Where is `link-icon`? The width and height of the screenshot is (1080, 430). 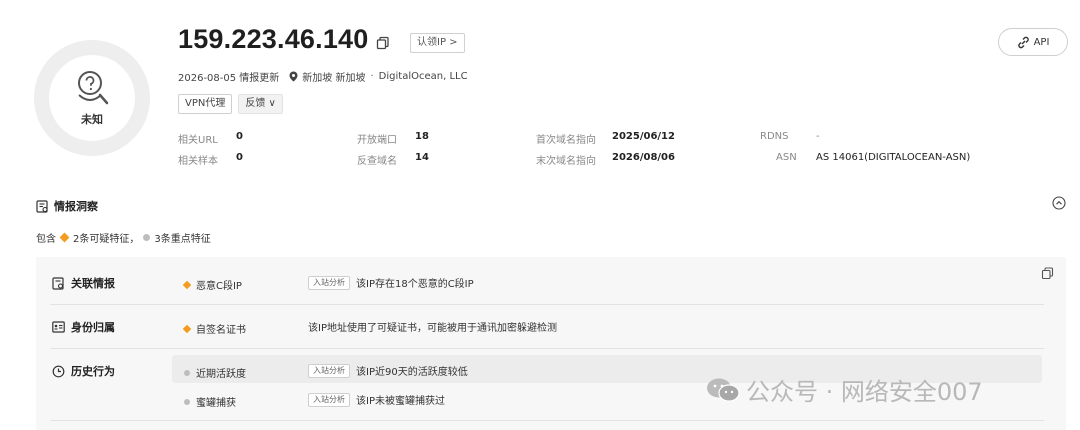
link-icon is located at coordinates (1023, 42).